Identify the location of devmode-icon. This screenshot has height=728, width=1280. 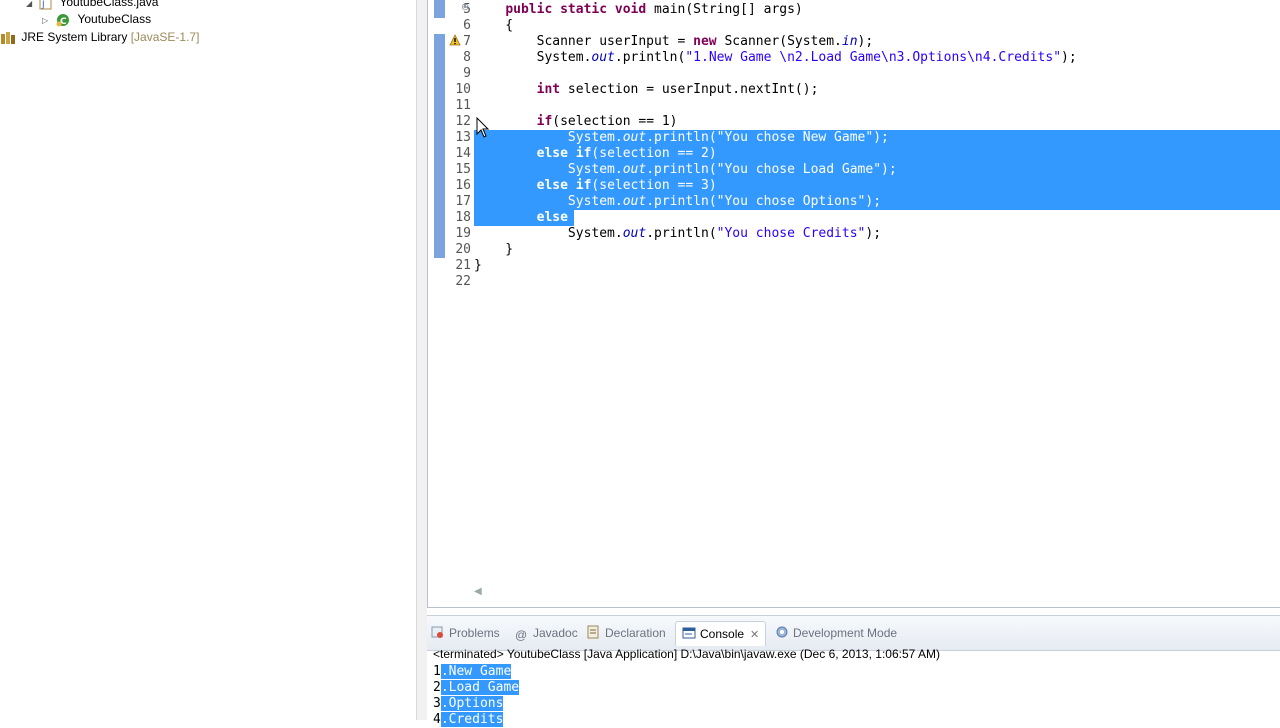
(782, 632).